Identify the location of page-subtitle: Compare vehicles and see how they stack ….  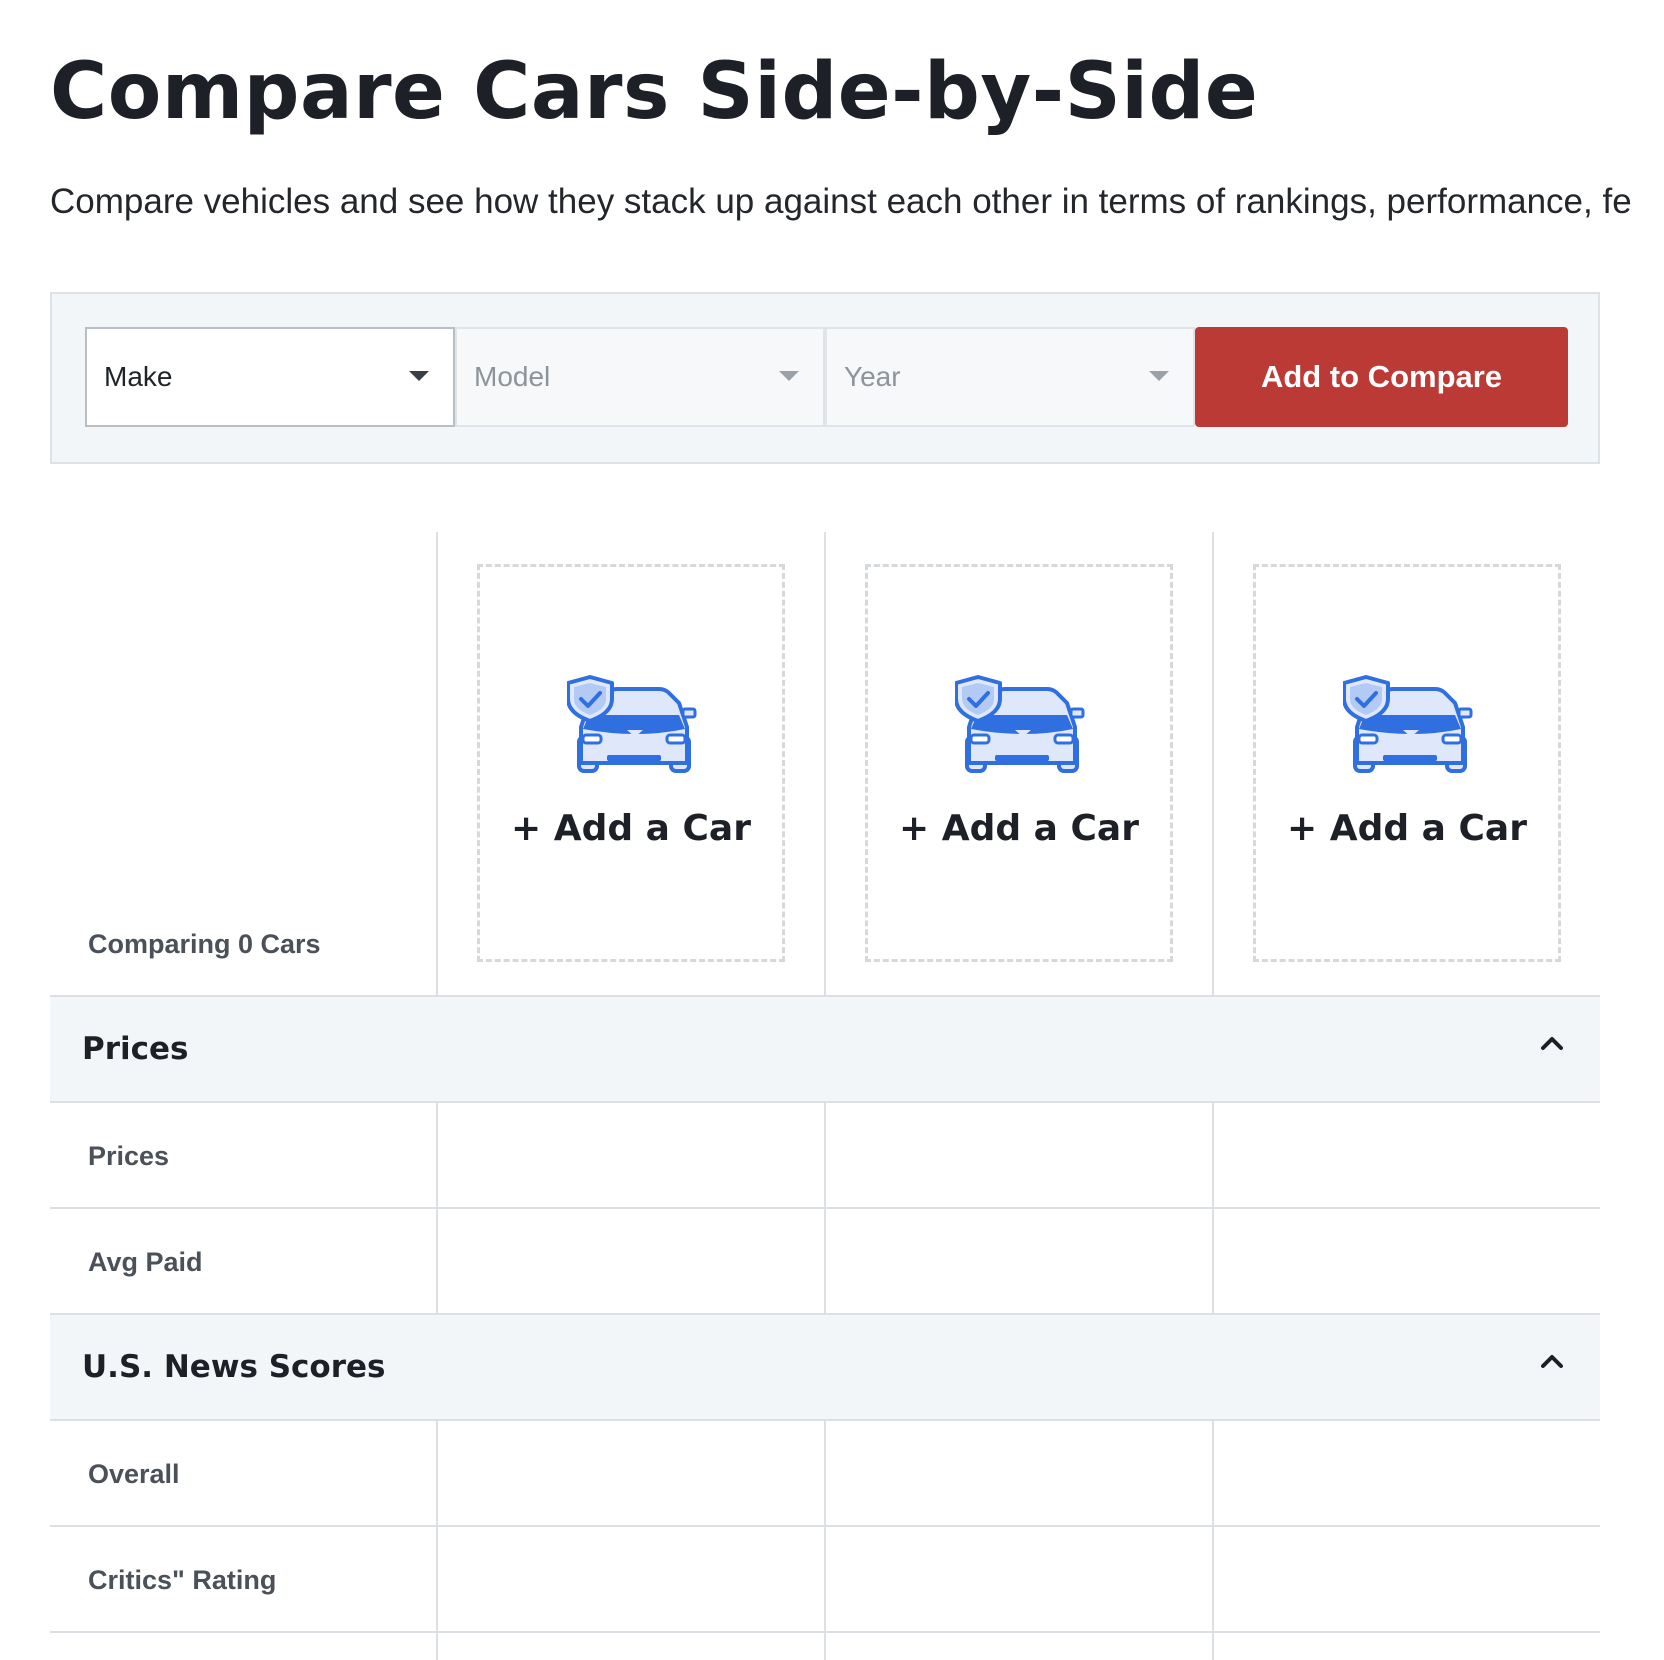
(841, 201).